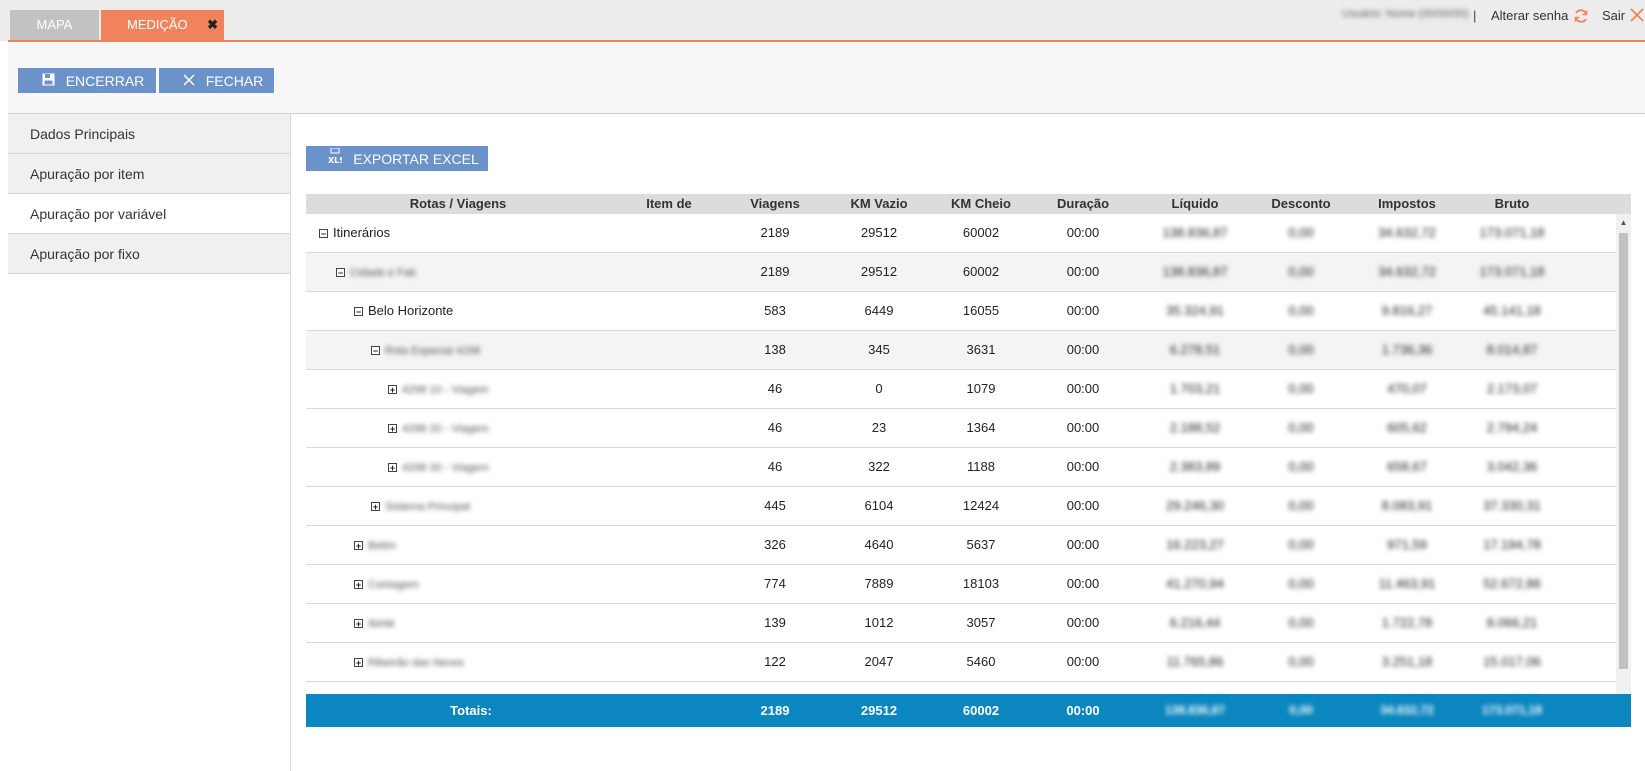  Describe the element at coordinates (216, 80) in the screenshot. I see `fechar-button: FECHAR` at that location.